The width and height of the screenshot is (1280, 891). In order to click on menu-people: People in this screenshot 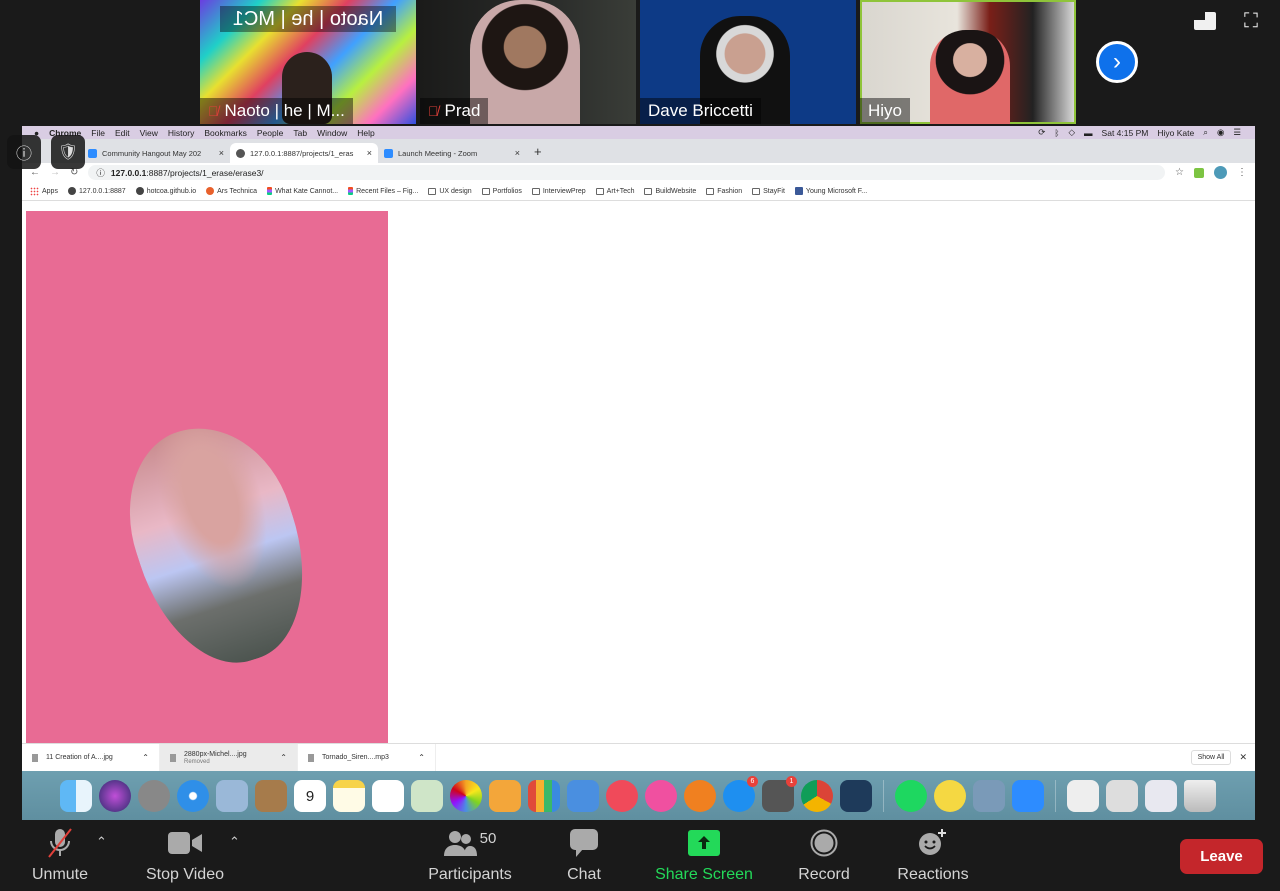, I will do `click(270, 133)`.